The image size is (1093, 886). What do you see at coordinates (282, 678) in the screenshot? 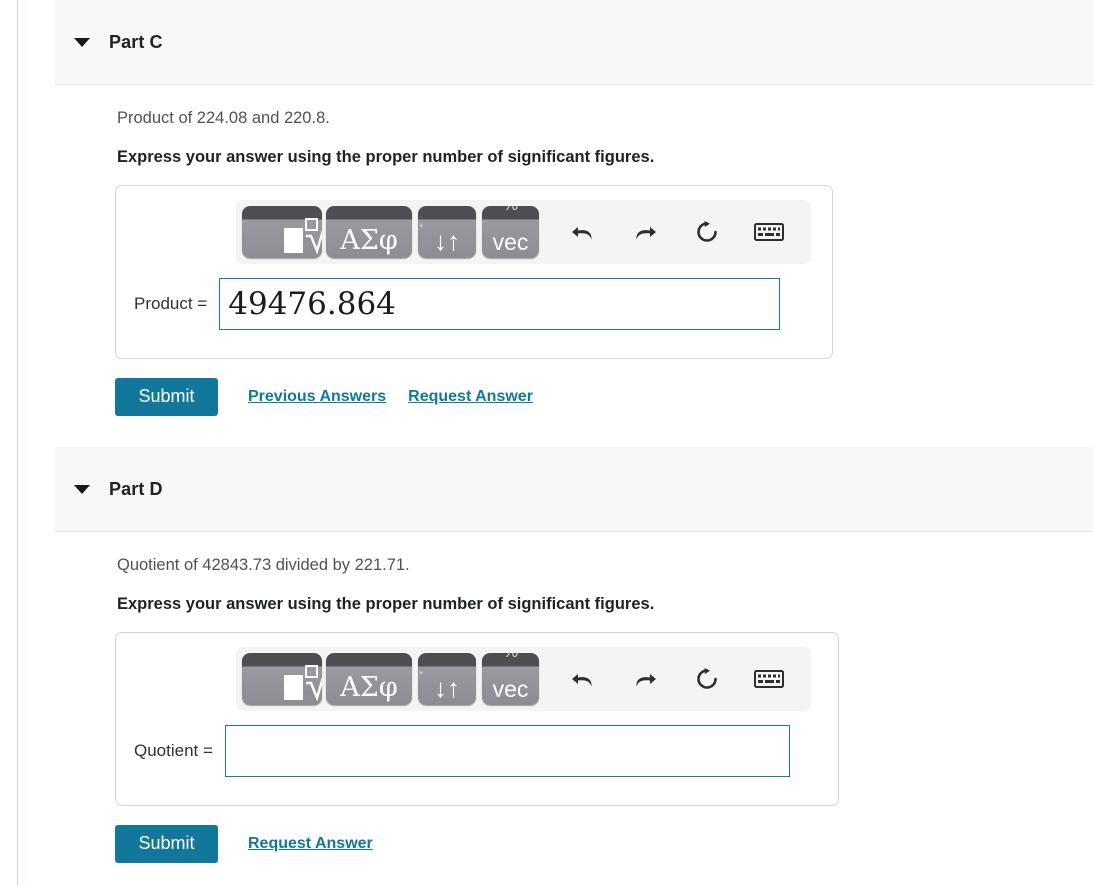
I see `template-root-key-d` at bounding box center [282, 678].